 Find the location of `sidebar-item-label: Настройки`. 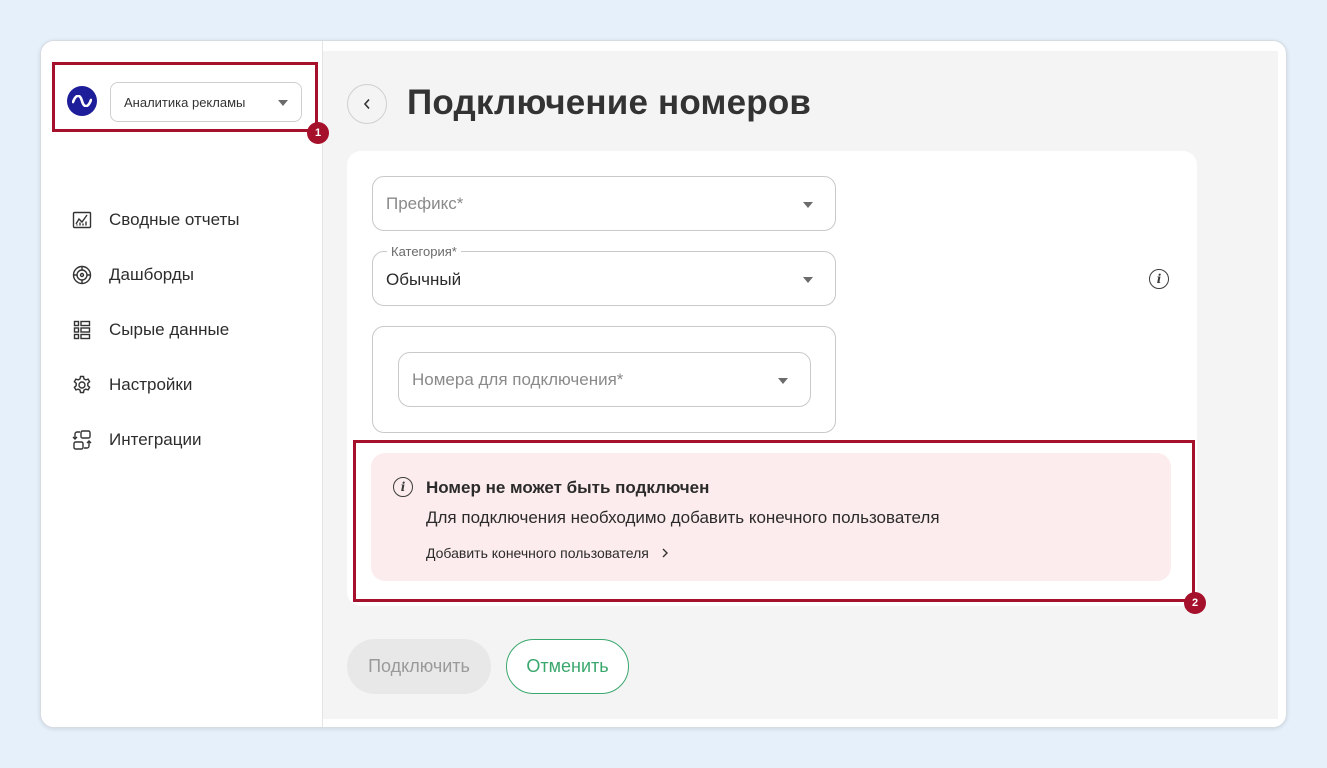

sidebar-item-label: Настройки is located at coordinates (151, 384).